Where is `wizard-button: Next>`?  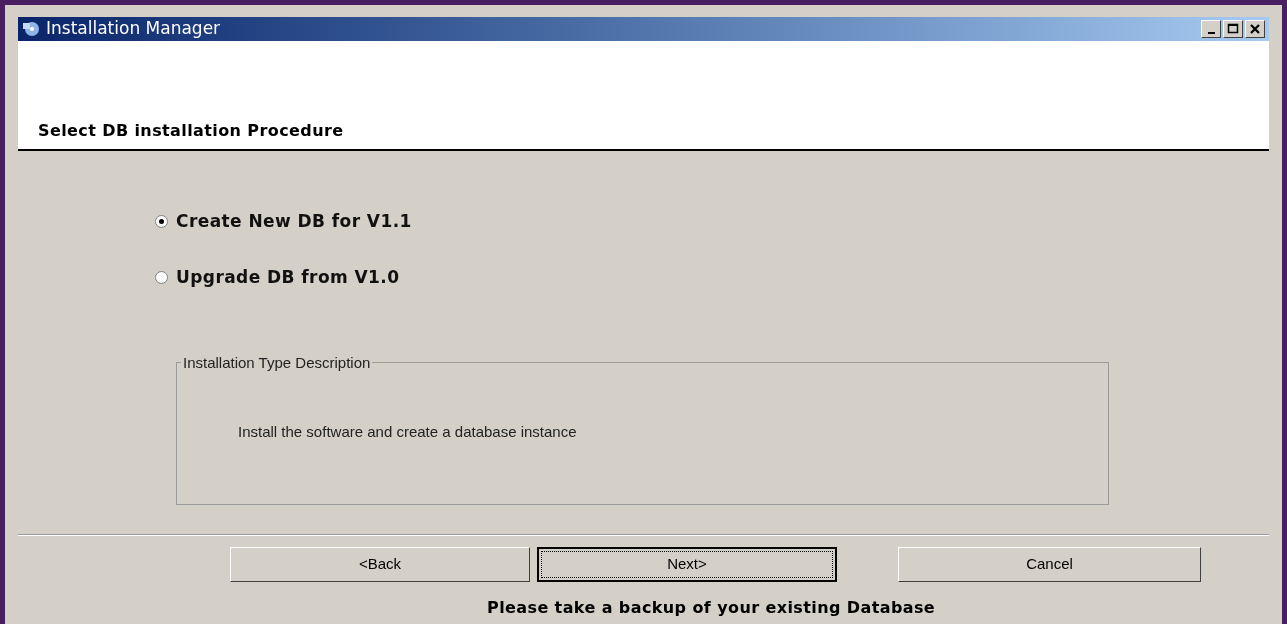
wizard-button: Next> is located at coordinates (687, 564).